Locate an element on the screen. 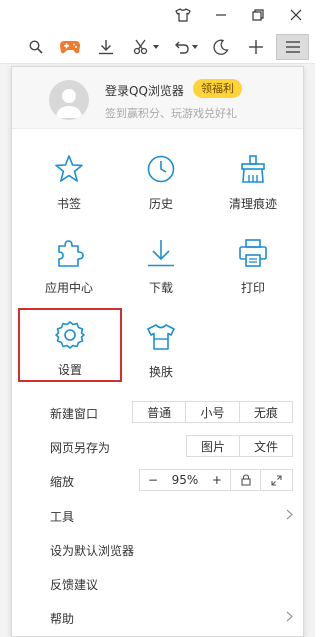  history-label: 历史 is located at coordinates (160, 204).